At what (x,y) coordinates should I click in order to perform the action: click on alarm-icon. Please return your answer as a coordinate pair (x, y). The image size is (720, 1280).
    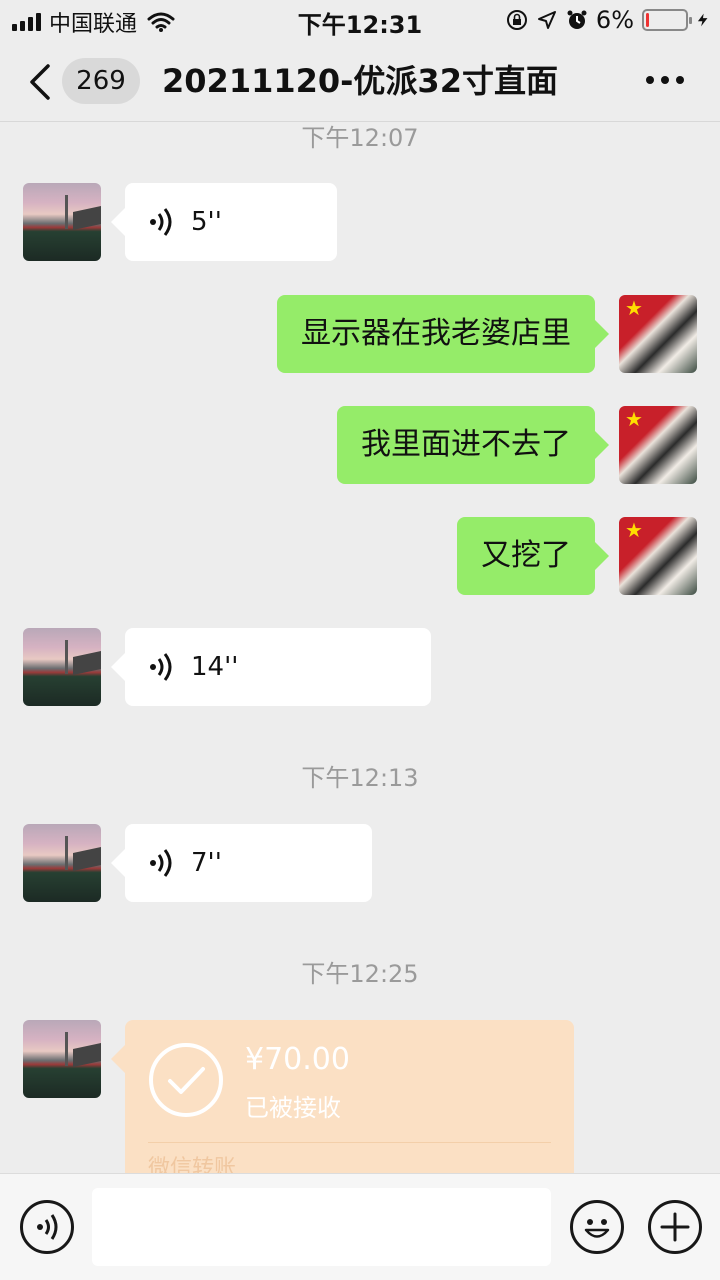
    Looking at the image, I should click on (577, 19).